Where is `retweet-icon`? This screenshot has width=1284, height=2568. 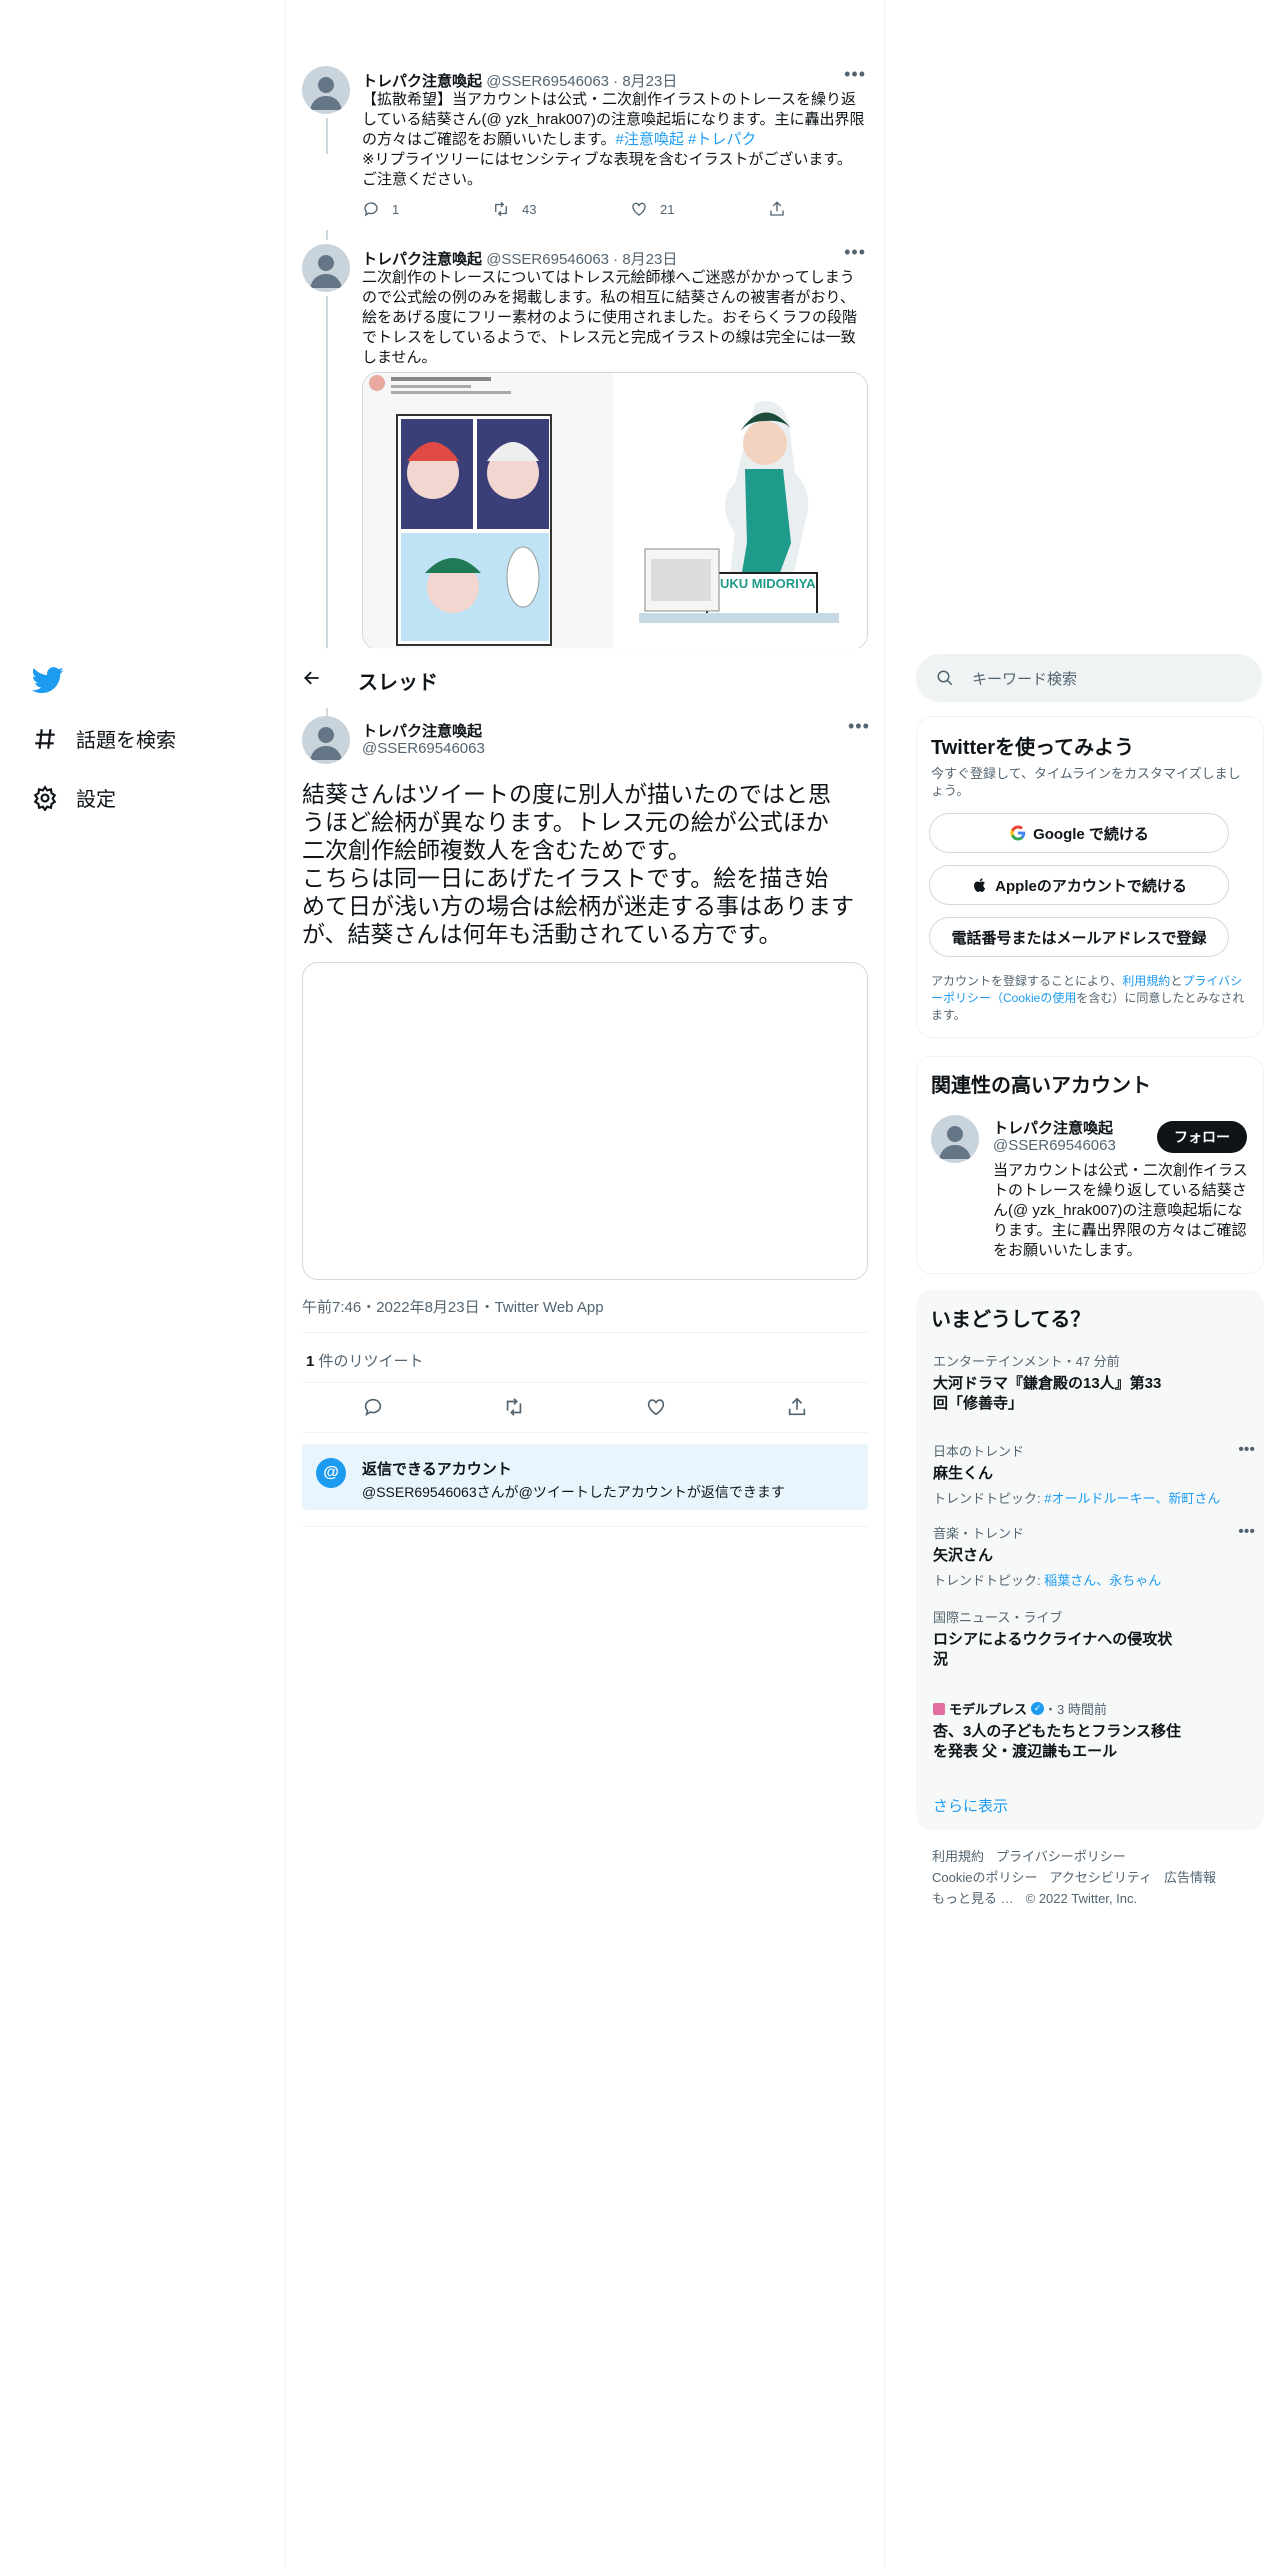 retweet-icon is located at coordinates (514, 1407).